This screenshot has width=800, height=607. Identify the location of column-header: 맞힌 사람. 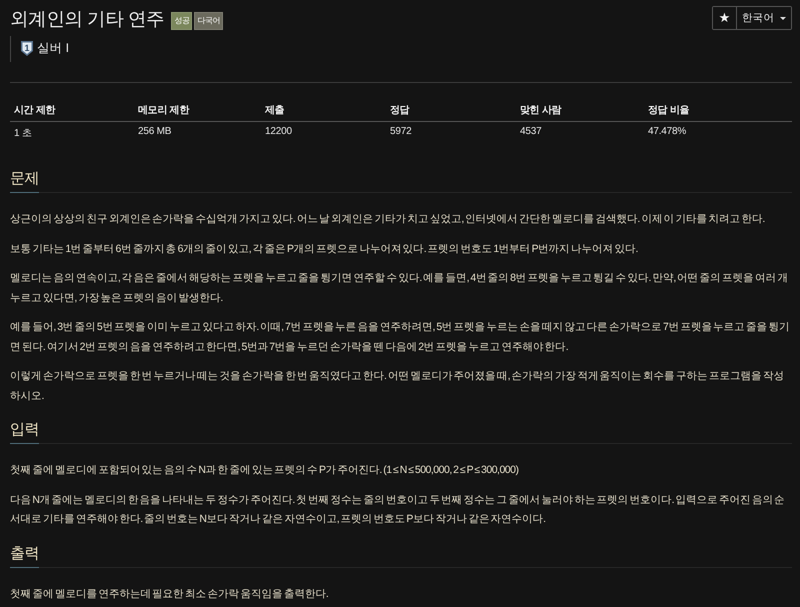
(580, 110).